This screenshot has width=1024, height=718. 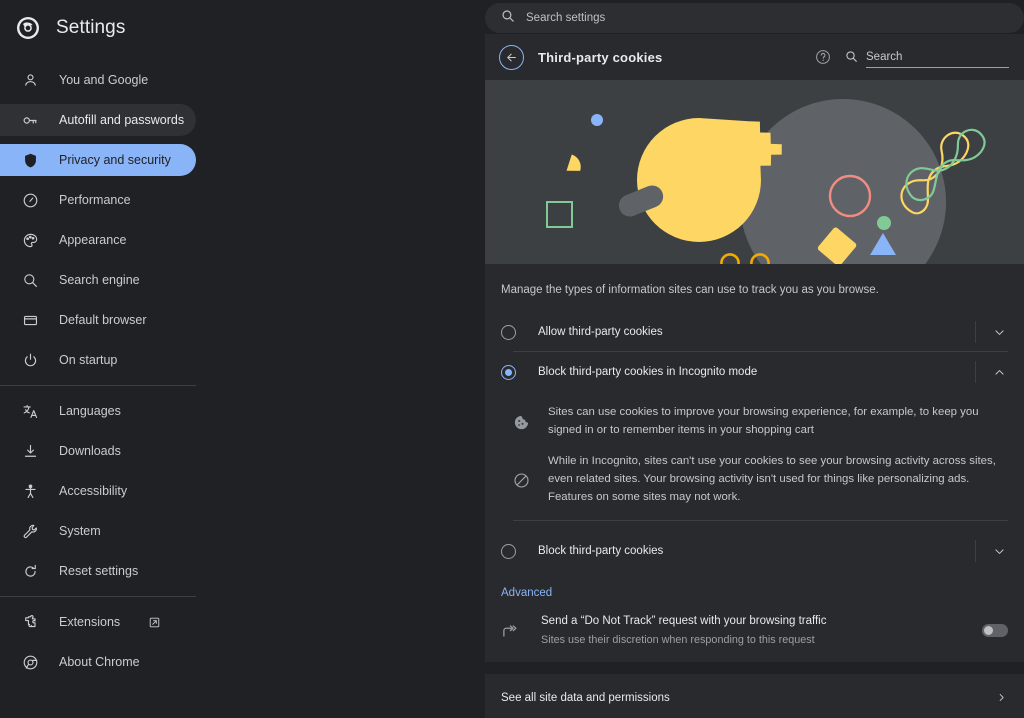 What do you see at coordinates (521, 480) in the screenshot?
I see `block-icon` at bounding box center [521, 480].